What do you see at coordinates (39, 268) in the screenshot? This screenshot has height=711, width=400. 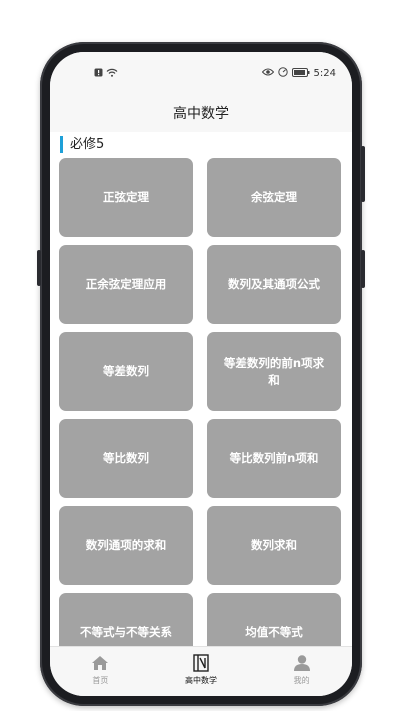 I see `side-button-left` at bounding box center [39, 268].